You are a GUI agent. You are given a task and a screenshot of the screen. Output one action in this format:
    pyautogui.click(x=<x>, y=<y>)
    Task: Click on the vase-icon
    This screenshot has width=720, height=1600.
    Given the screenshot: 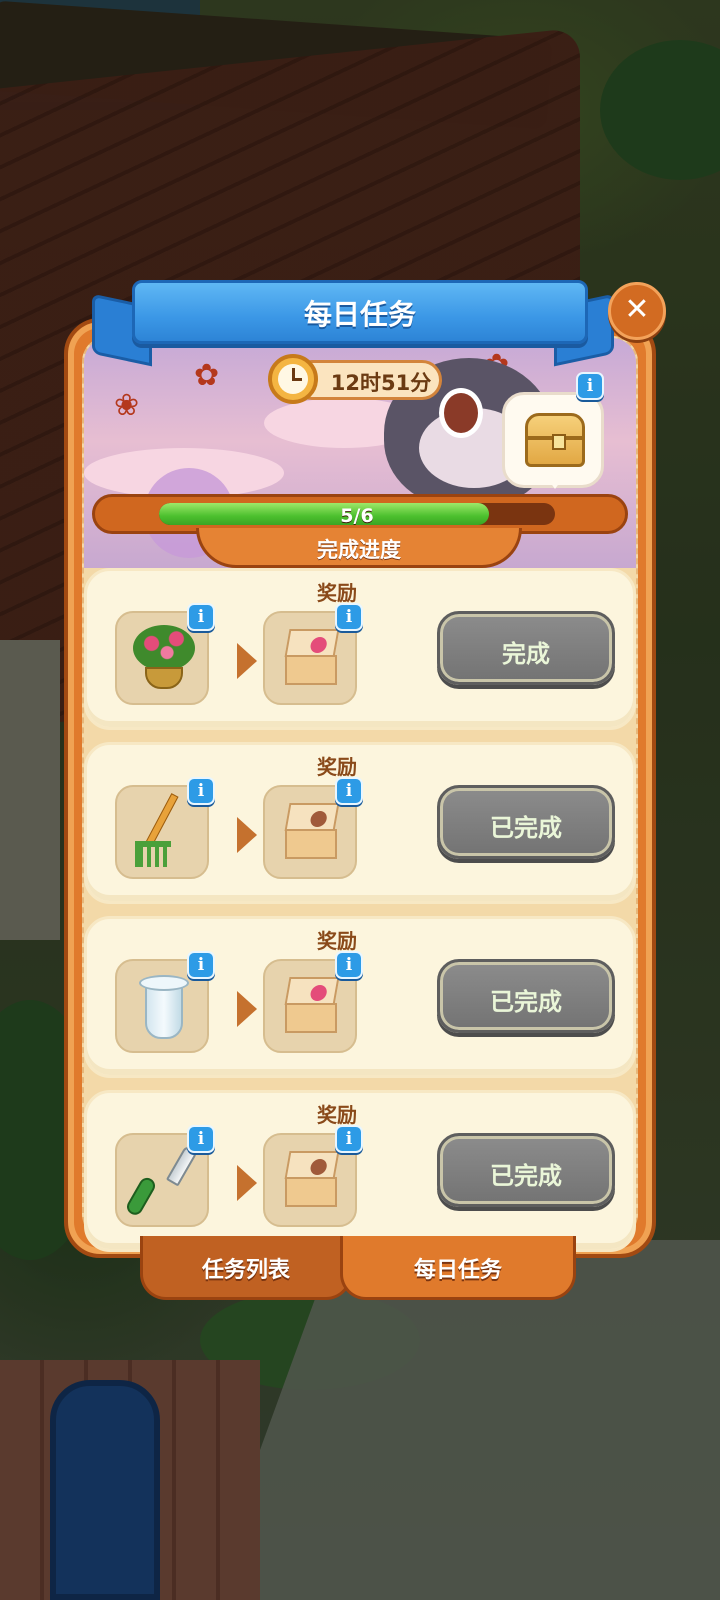 What is the action you would take?
    pyautogui.click(x=164, y=1008)
    